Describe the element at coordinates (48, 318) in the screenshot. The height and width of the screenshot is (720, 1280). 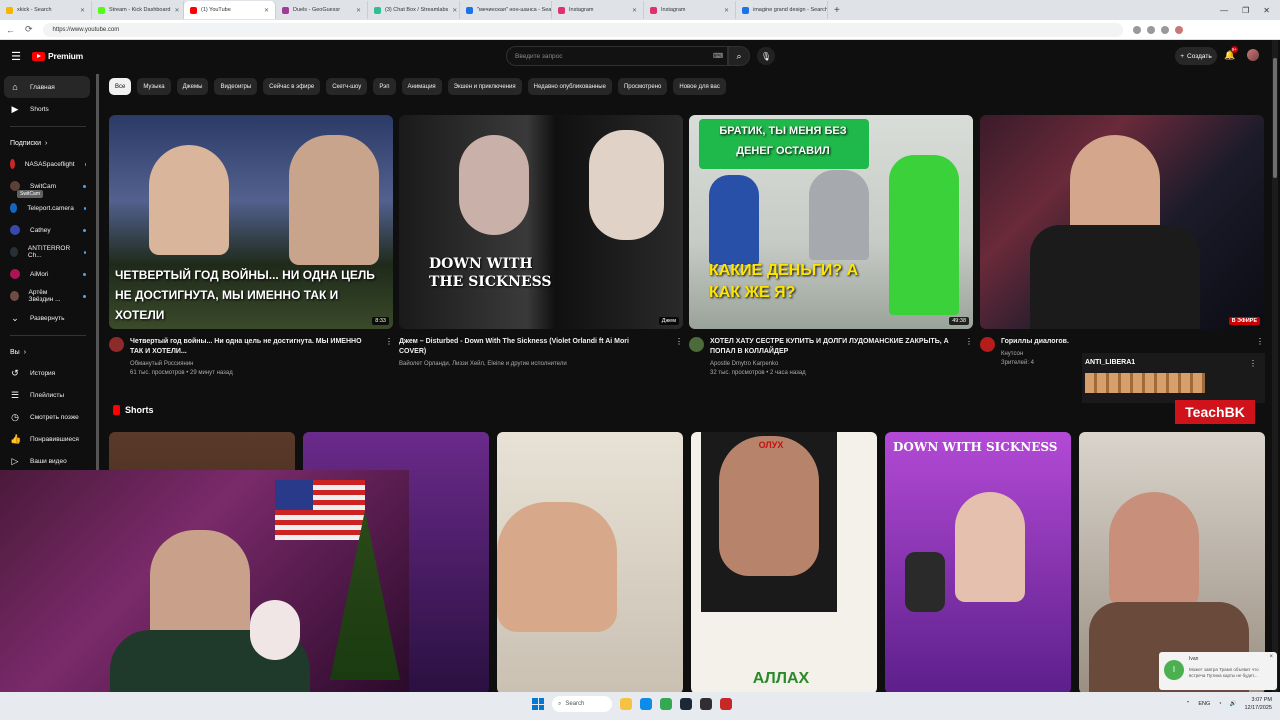
I see `sidebar-item-expand: ⌄ Развернуть` at that location.